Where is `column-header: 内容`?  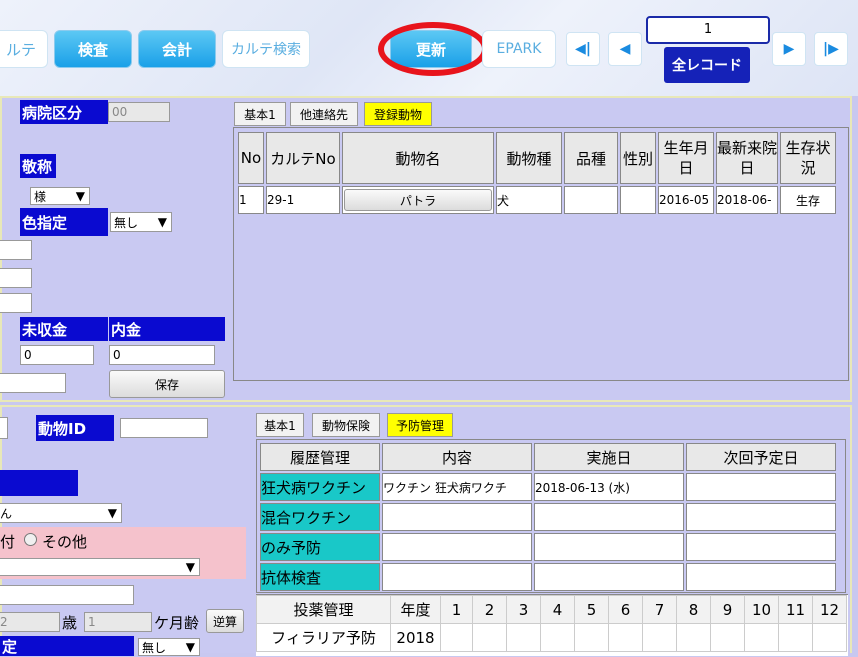
column-header: 内容 is located at coordinates (457, 457).